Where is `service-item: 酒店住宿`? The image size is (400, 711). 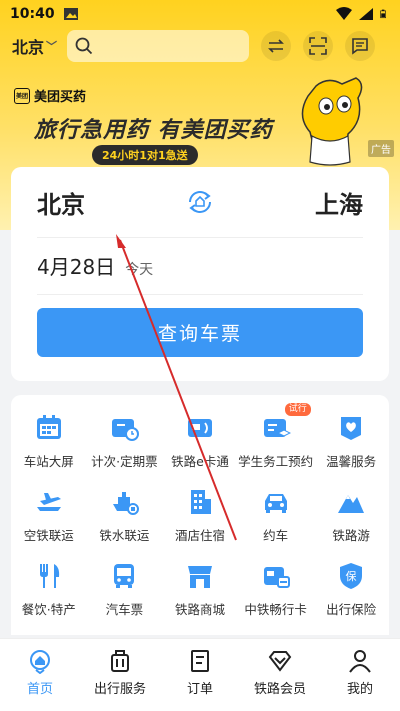
service-item: 酒店住宿 is located at coordinates (200, 514).